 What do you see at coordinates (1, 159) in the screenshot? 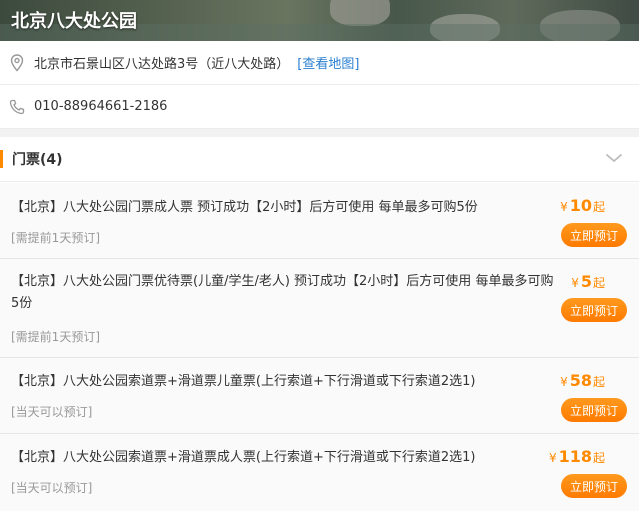
I see `section-accent-bar` at bounding box center [1, 159].